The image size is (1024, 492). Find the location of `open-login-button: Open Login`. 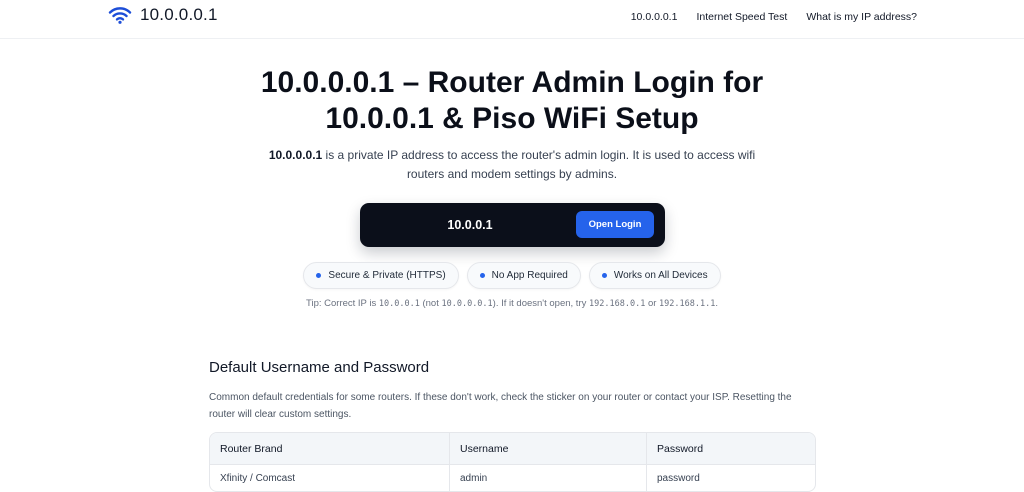

open-login-button: Open Login is located at coordinates (615, 224).